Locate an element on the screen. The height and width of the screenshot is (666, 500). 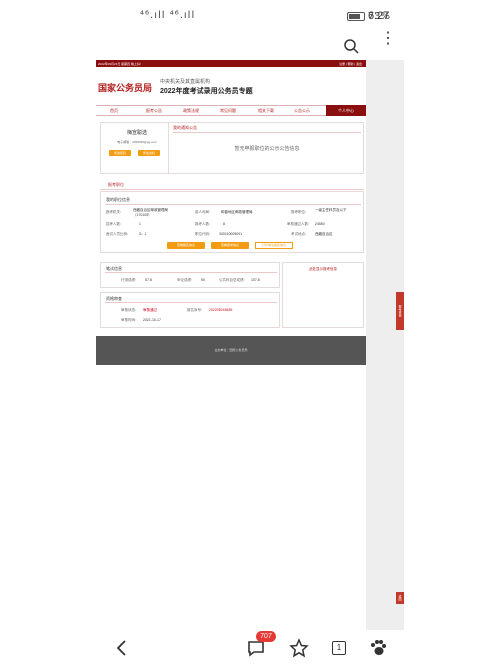
field-label: 报考人数： is located at coordinates (204, 224).